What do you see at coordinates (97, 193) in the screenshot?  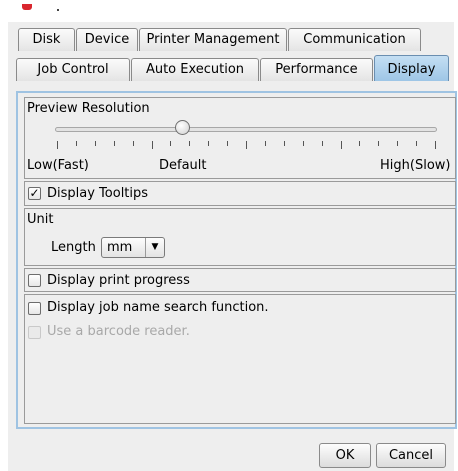 I see `display-tooltips-label: Display Tooltips` at bounding box center [97, 193].